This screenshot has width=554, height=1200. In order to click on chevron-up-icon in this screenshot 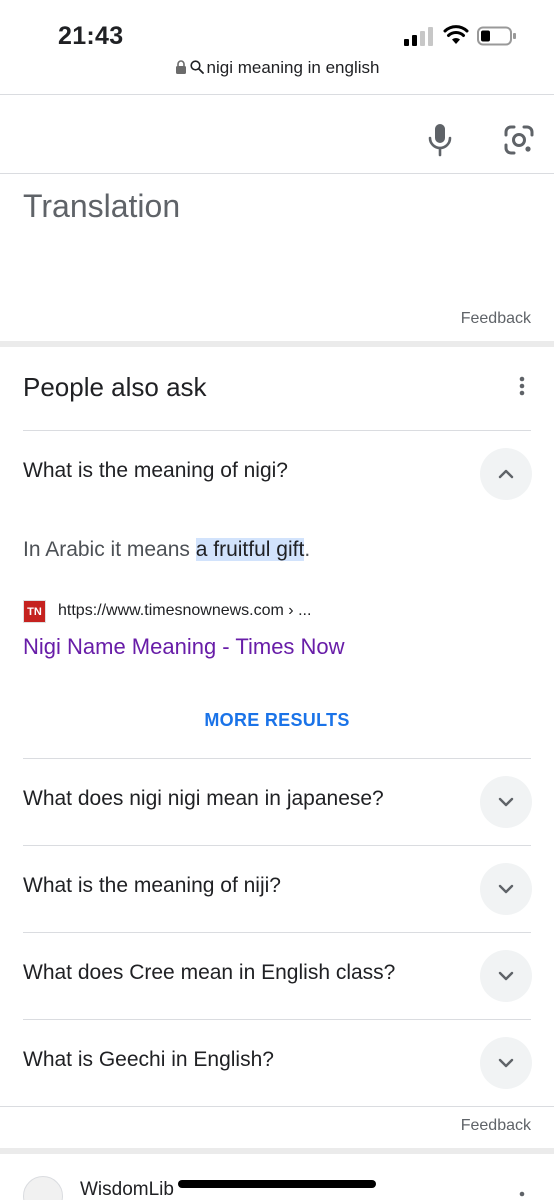, I will do `click(506, 474)`.